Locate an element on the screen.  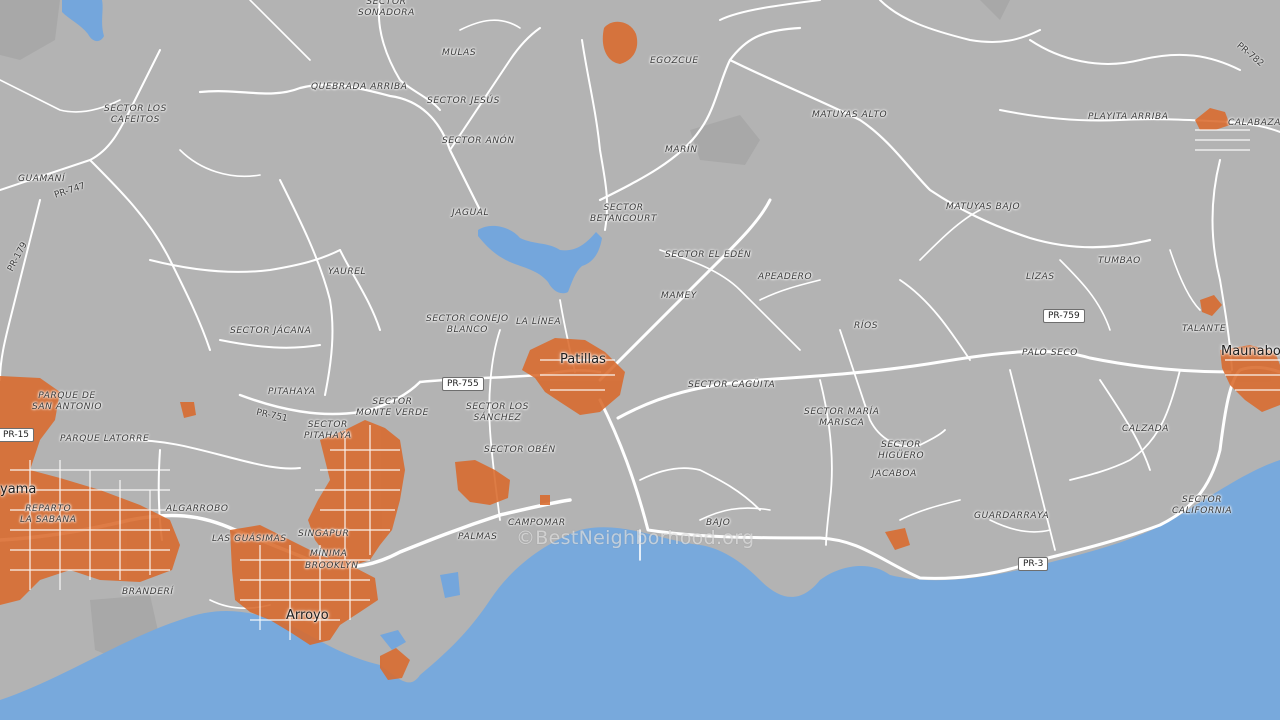
place-label: BRANDERÍ is located at coordinates (148, 592).